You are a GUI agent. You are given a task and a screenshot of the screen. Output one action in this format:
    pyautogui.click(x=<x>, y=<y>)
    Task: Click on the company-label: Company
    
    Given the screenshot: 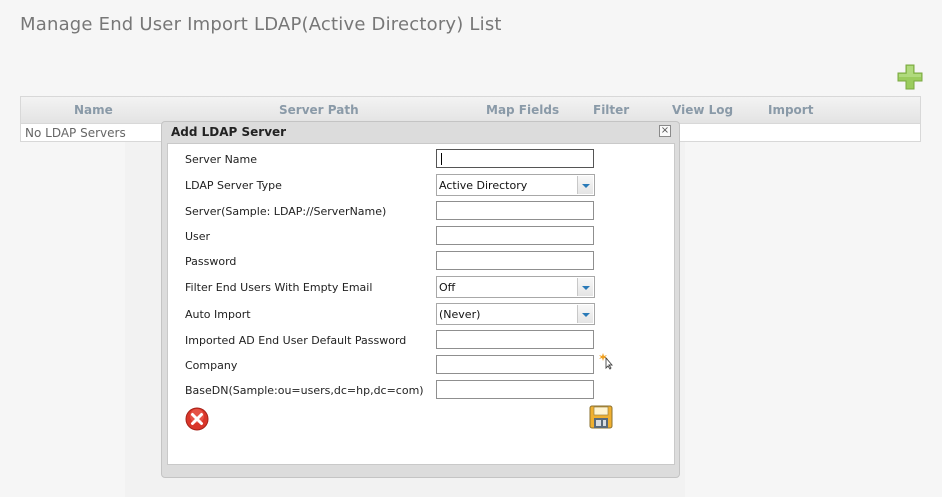 What is the action you would take?
    pyautogui.click(x=211, y=365)
    